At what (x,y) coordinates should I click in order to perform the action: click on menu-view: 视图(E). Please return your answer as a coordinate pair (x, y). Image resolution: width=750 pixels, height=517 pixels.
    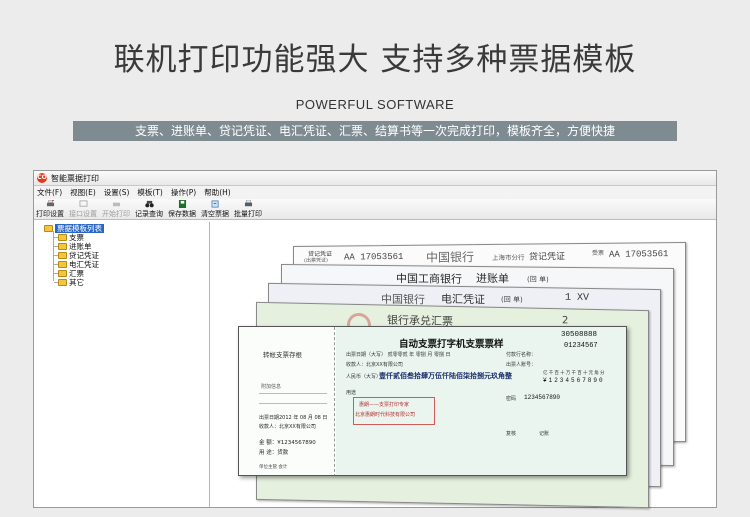
    Looking at the image, I should click on (83, 192).